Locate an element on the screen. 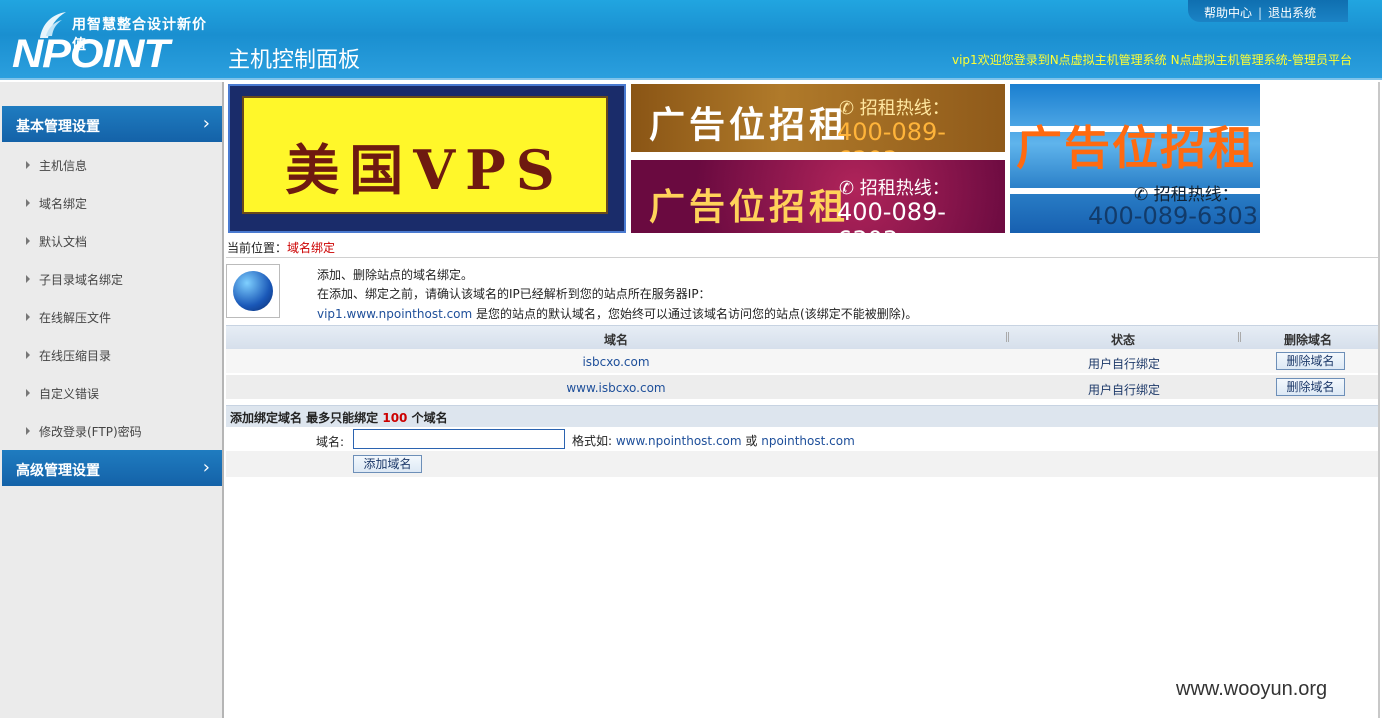  sidebar-item-label: 默认文档 is located at coordinates (63, 242).